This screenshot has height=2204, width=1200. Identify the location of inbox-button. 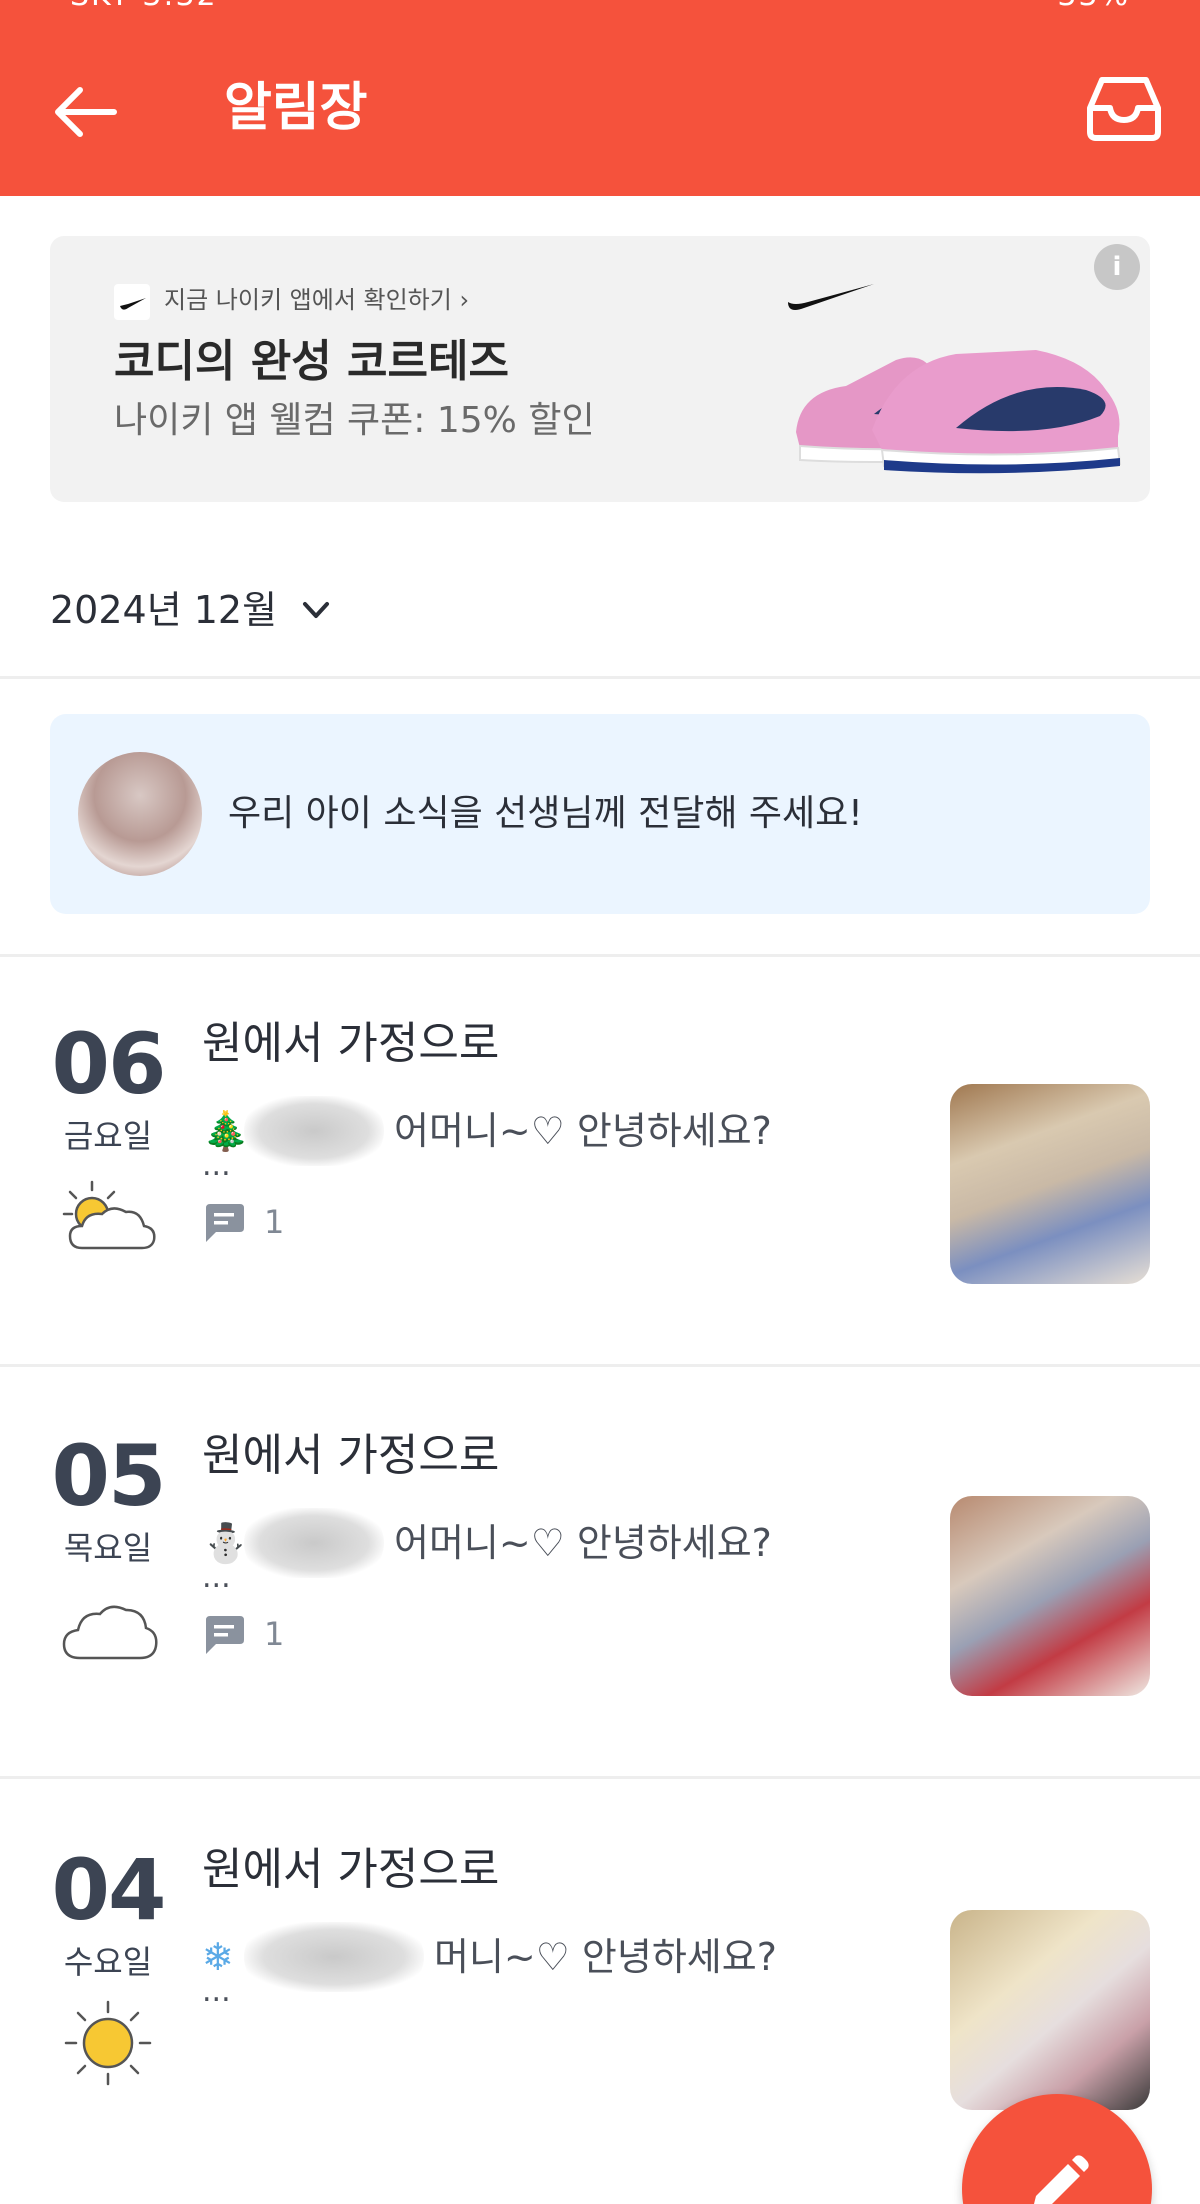
(1124, 108).